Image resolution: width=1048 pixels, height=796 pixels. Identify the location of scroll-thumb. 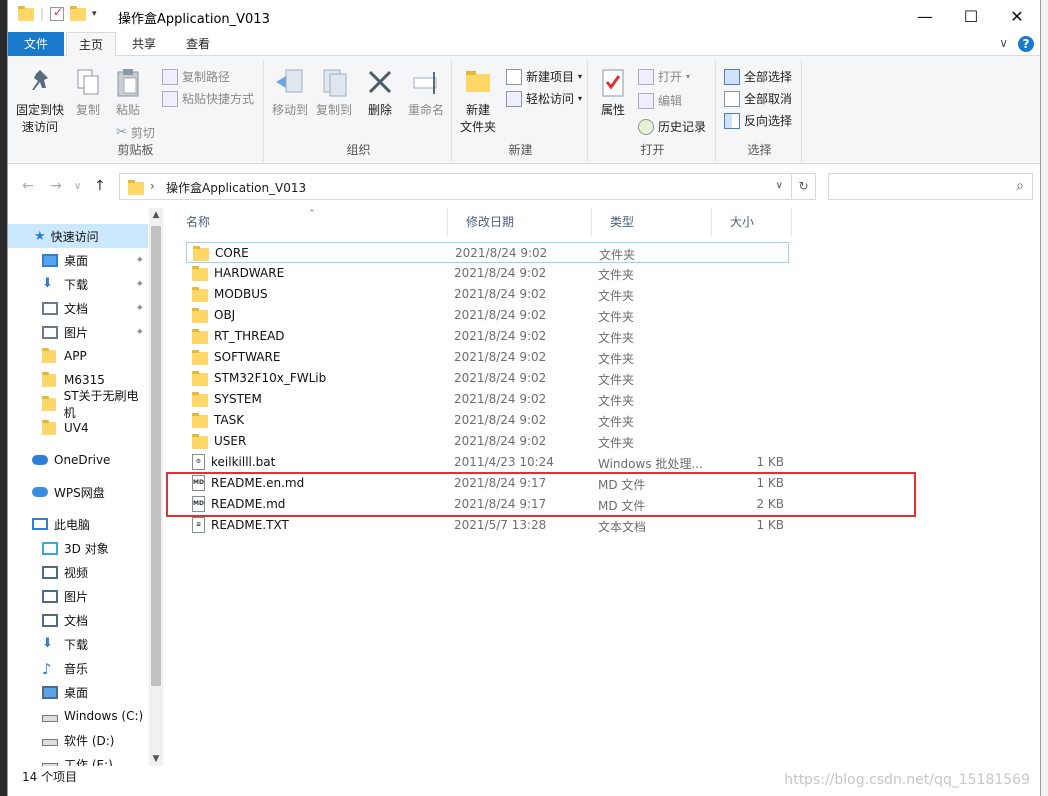
(156, 456).